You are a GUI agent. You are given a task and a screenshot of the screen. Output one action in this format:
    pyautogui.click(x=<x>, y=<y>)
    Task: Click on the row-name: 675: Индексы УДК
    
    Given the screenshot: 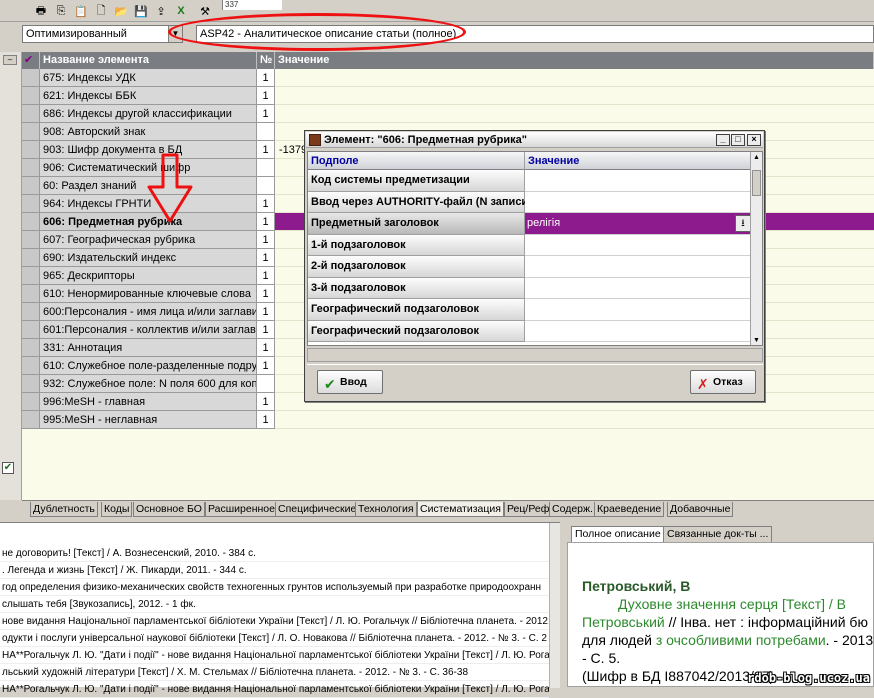 What is the action you would take?
    pyautogui.click(x=148, y=78)
    